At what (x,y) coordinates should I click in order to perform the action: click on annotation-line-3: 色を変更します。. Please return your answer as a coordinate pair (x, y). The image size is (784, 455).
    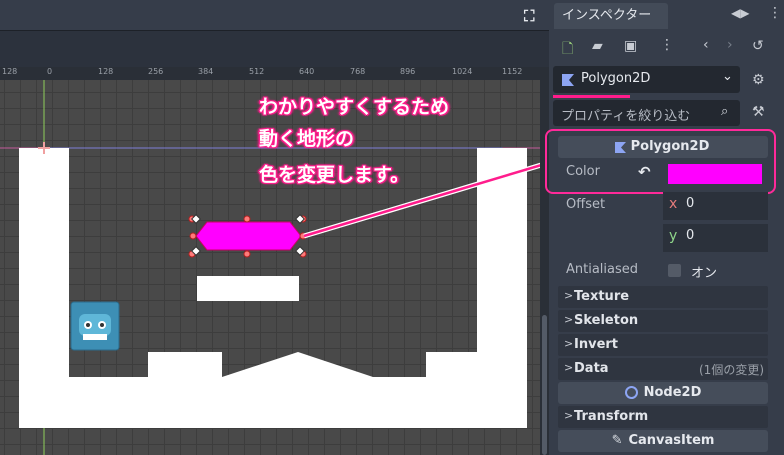
    Looking at the image, I should click on (334, 175).